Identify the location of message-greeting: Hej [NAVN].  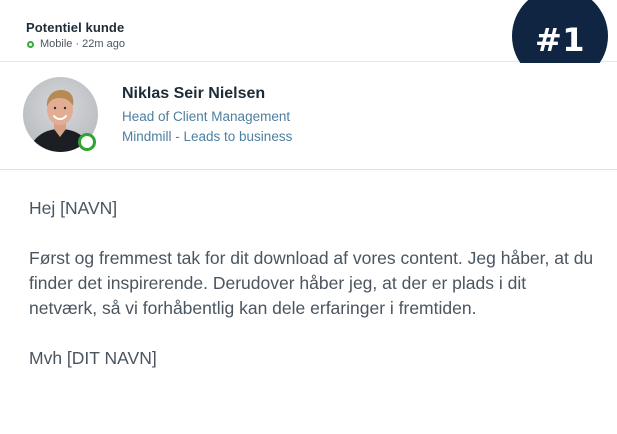
(73, 208).